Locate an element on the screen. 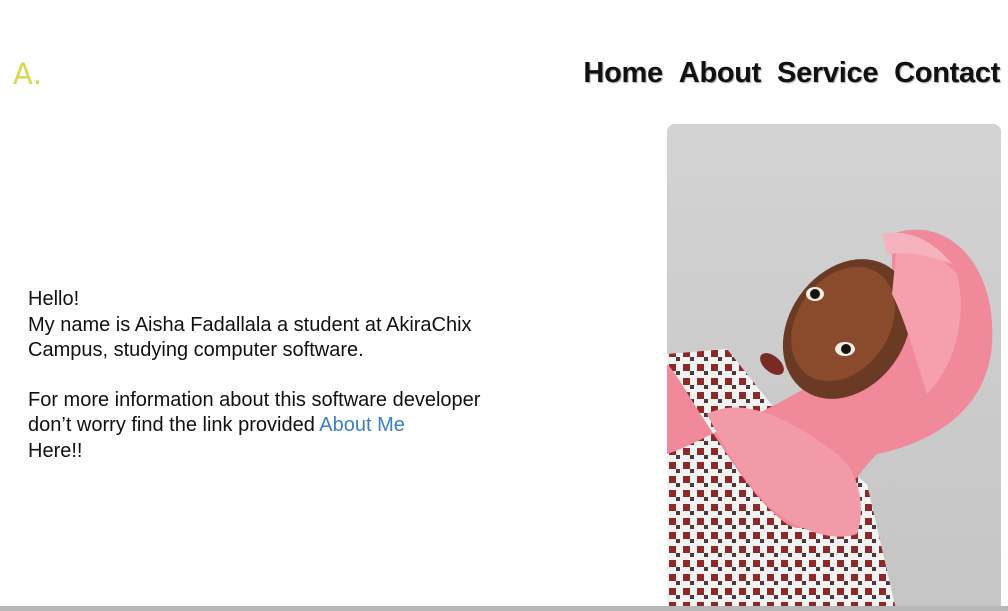 The width and height of the screenshot is (1008, 611). main-nav: Home About Service Contact is located at coordinates (791, 73).